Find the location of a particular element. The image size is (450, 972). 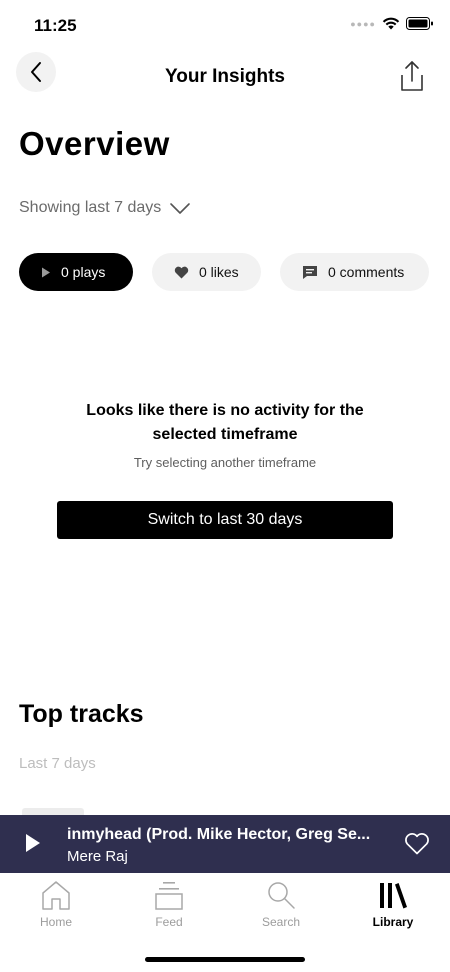

home-indicator is located at coordinates (225, 959).